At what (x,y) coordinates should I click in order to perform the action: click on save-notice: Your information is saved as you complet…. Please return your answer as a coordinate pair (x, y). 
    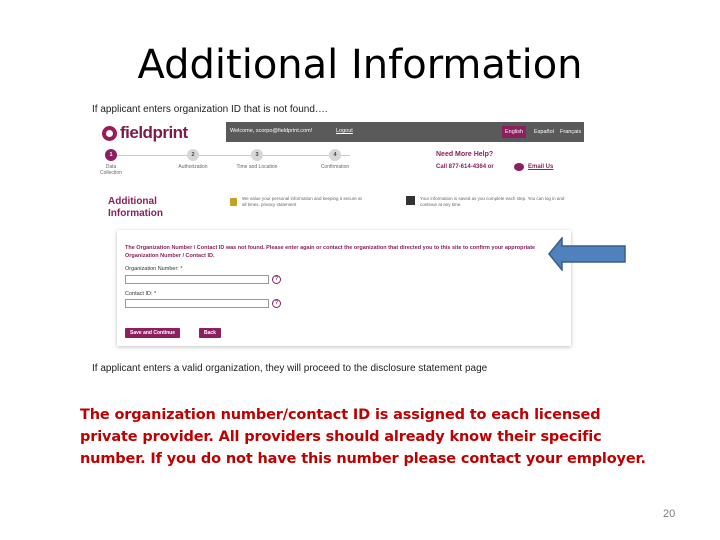
    Looking at the image, I should click on (492, 201).